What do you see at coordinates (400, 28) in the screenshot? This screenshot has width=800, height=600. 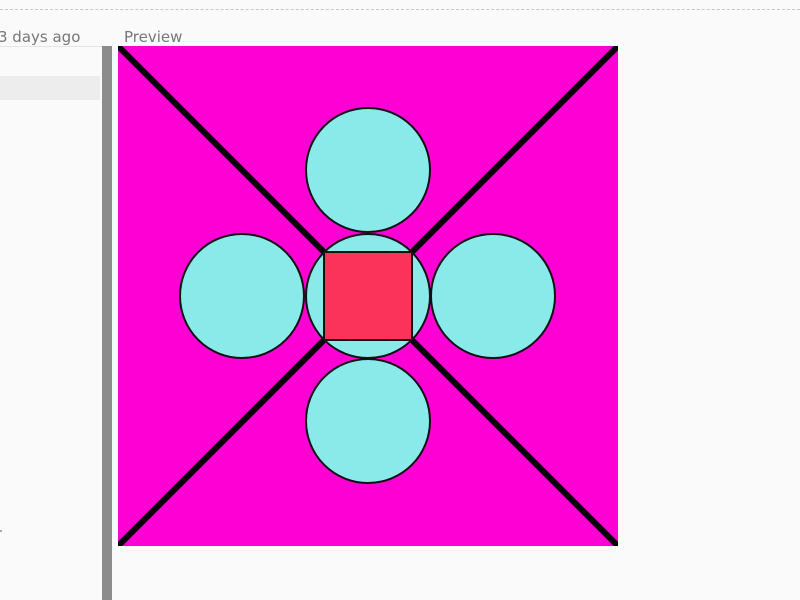 I see `header-row: 3 days ago Preview` at bounding box center [400, 28].